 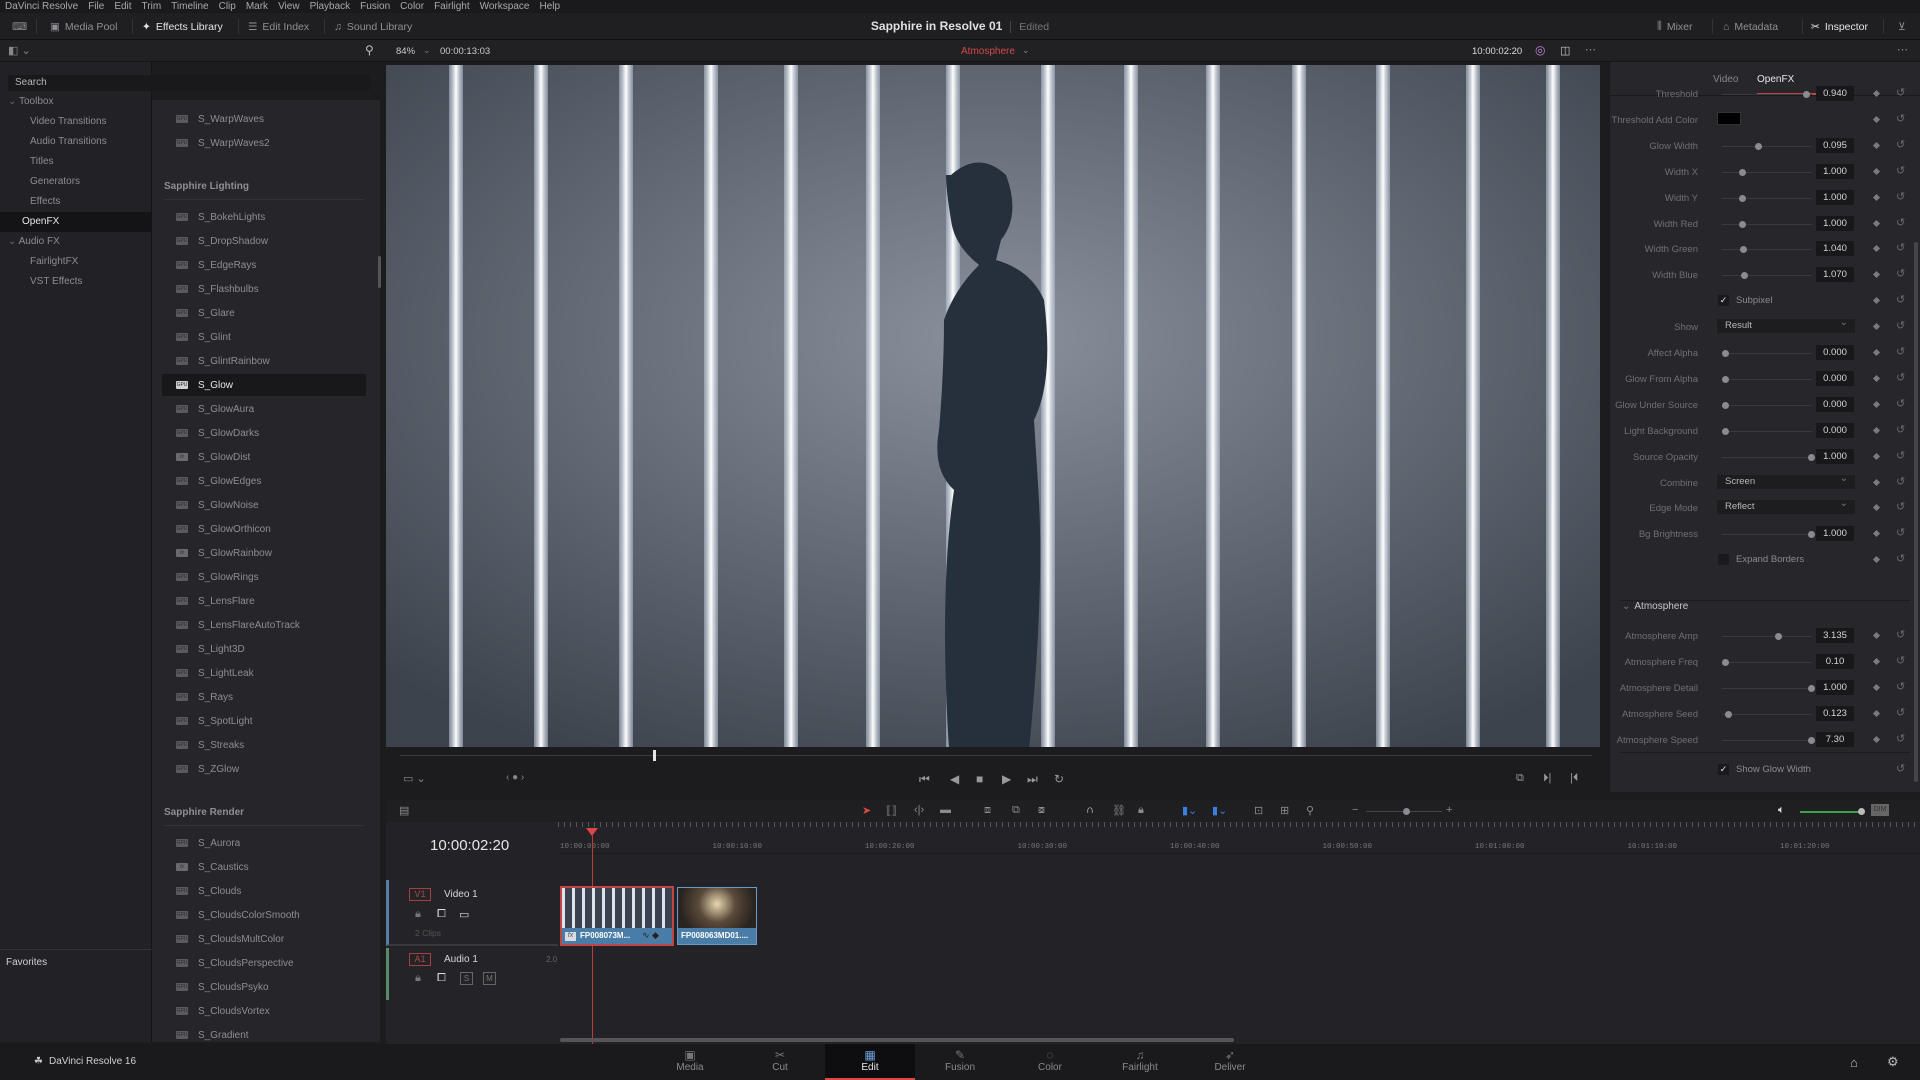 What do you see at coordinates (1854, 1062) in the screenshot?
I see `home-icon: ⌂` at bounding box center [1854, 1062].